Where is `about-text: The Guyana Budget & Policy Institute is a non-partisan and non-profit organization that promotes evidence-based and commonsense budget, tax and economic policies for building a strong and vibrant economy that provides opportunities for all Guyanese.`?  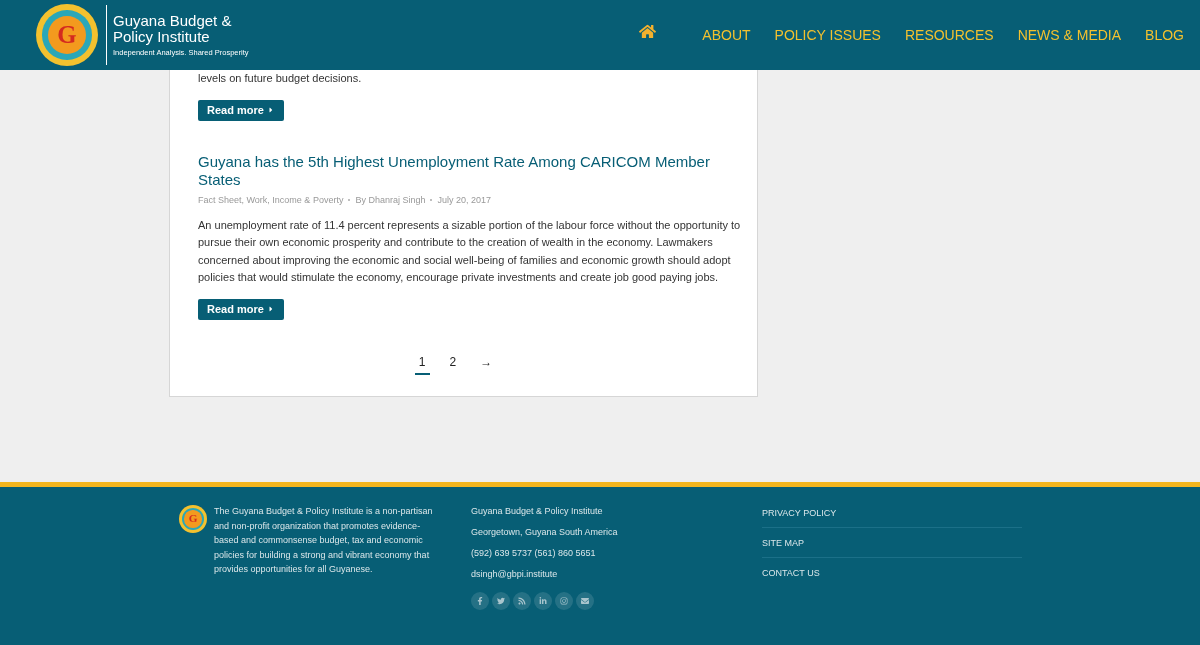 about-text: The Guyana Budget & Policy Institute is a non-partisan and non-profit organization that promotes evidence-based and commonsense budget, tax and economic policies for building a strong and vibrant economy that provides opportunities for all Guyanese. is located at coordinates (324, 540).